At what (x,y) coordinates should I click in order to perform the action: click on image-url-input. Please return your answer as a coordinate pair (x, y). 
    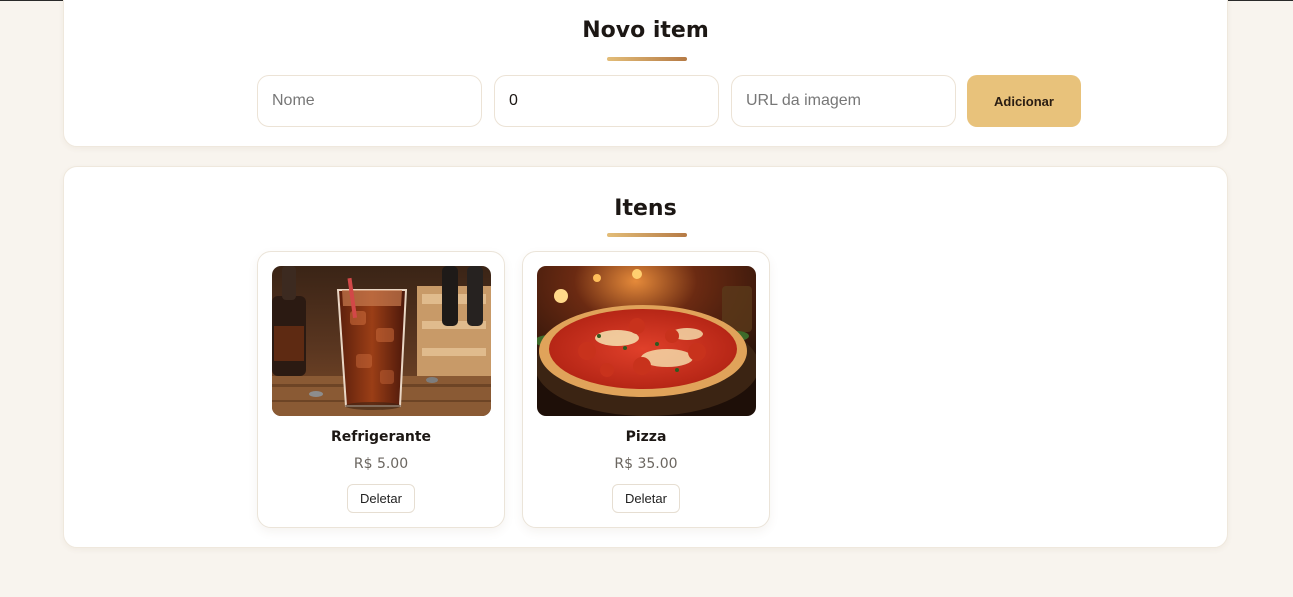
    Looking at the image, I should click on (843, 101).